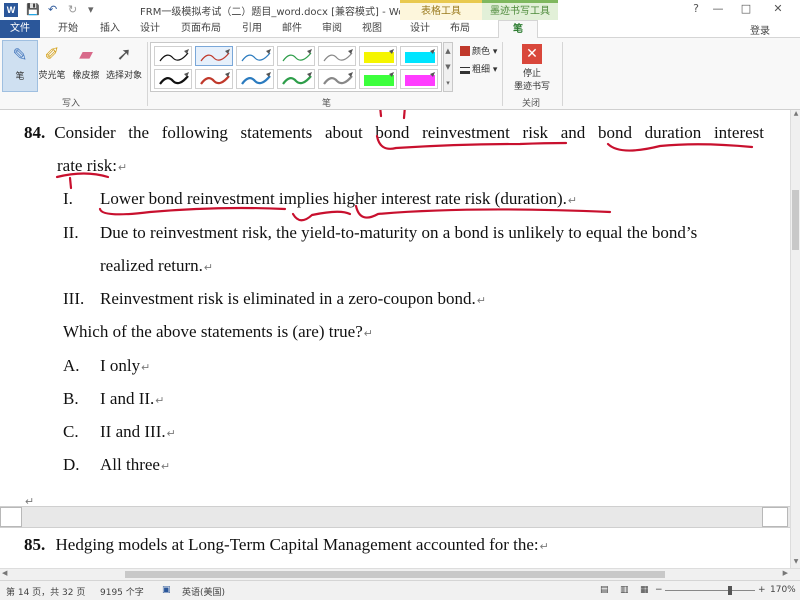 The height and width of the screenshot is (600, 800). I want to click on stop-x-icon: ✕, so click(532, 54).